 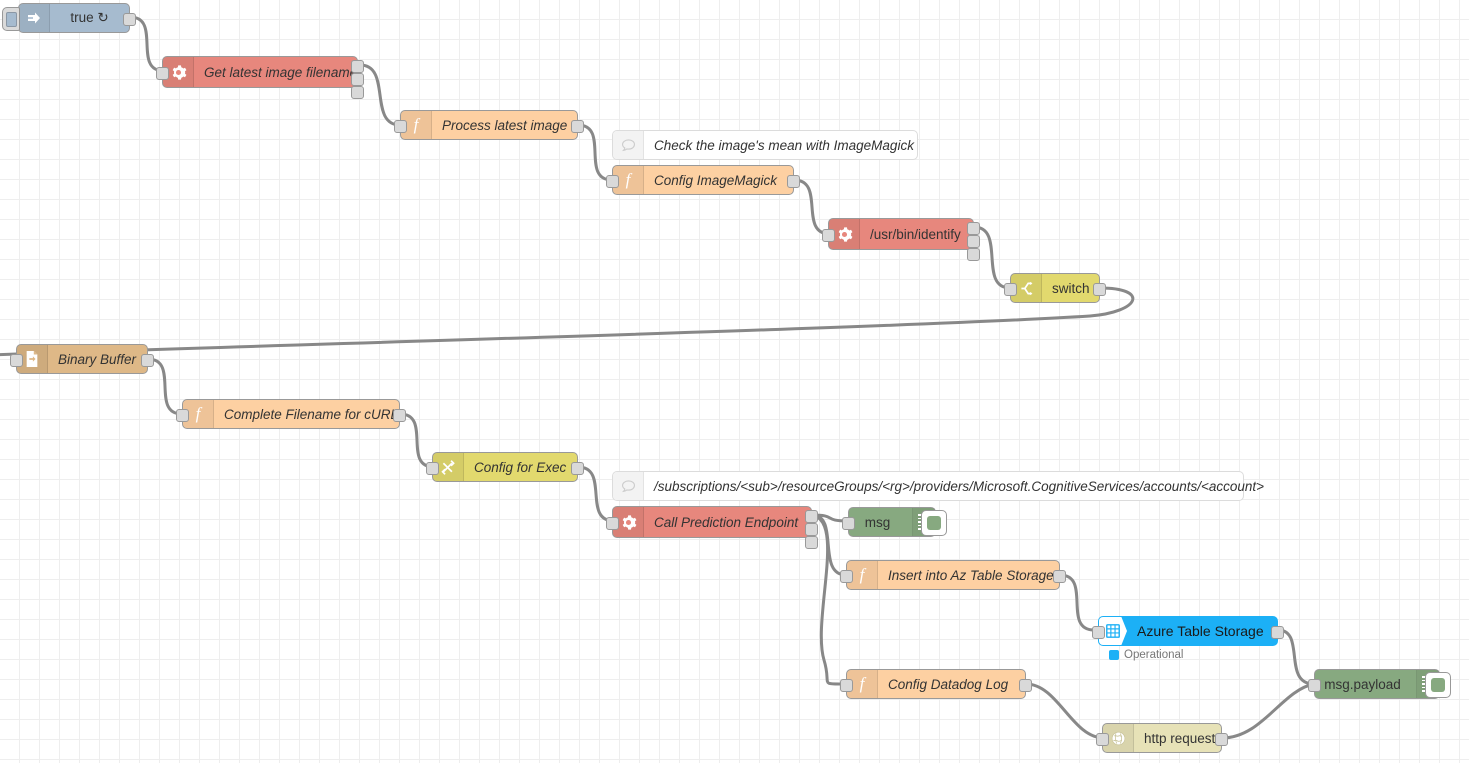 What do you see at coordinates (971, 575) in the screenshot?
I see `node-label: Insert into Az Table Storage` at bounding box center [971, 575].